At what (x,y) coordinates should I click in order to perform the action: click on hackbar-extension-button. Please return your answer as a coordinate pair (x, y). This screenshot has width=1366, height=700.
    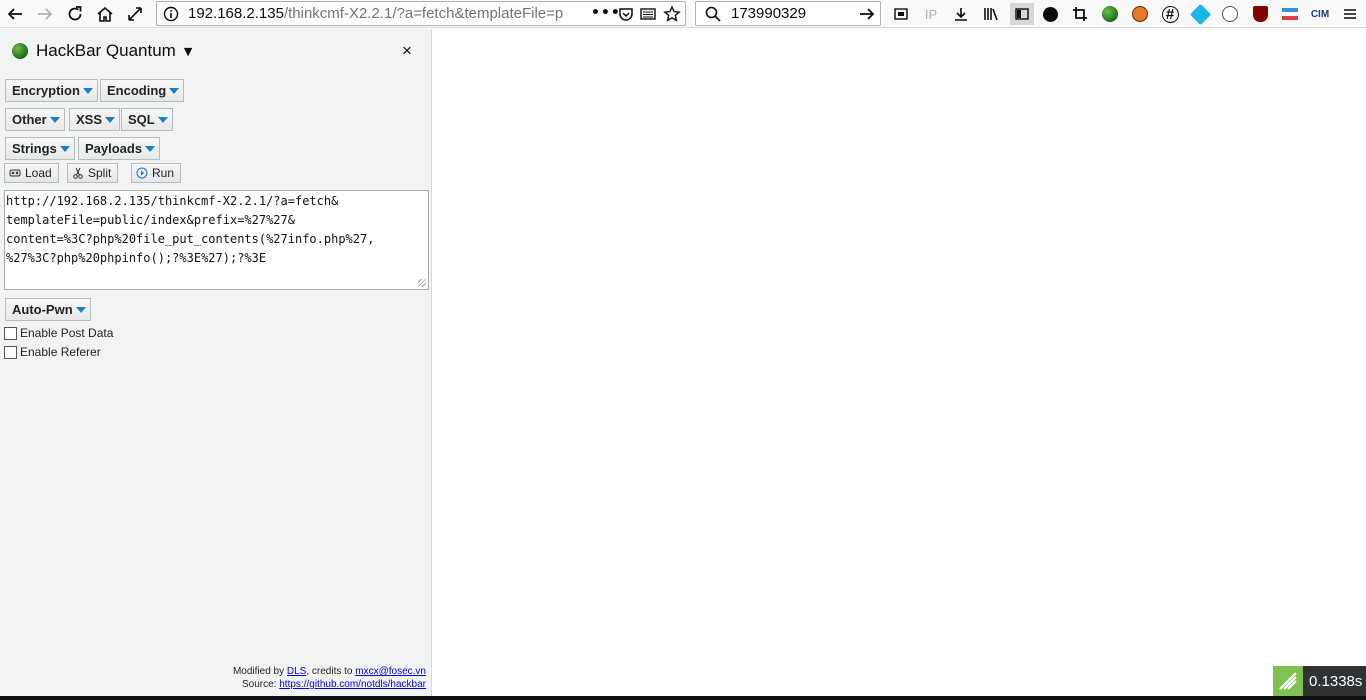
    Looking at the image, I should click on (1110, 14).